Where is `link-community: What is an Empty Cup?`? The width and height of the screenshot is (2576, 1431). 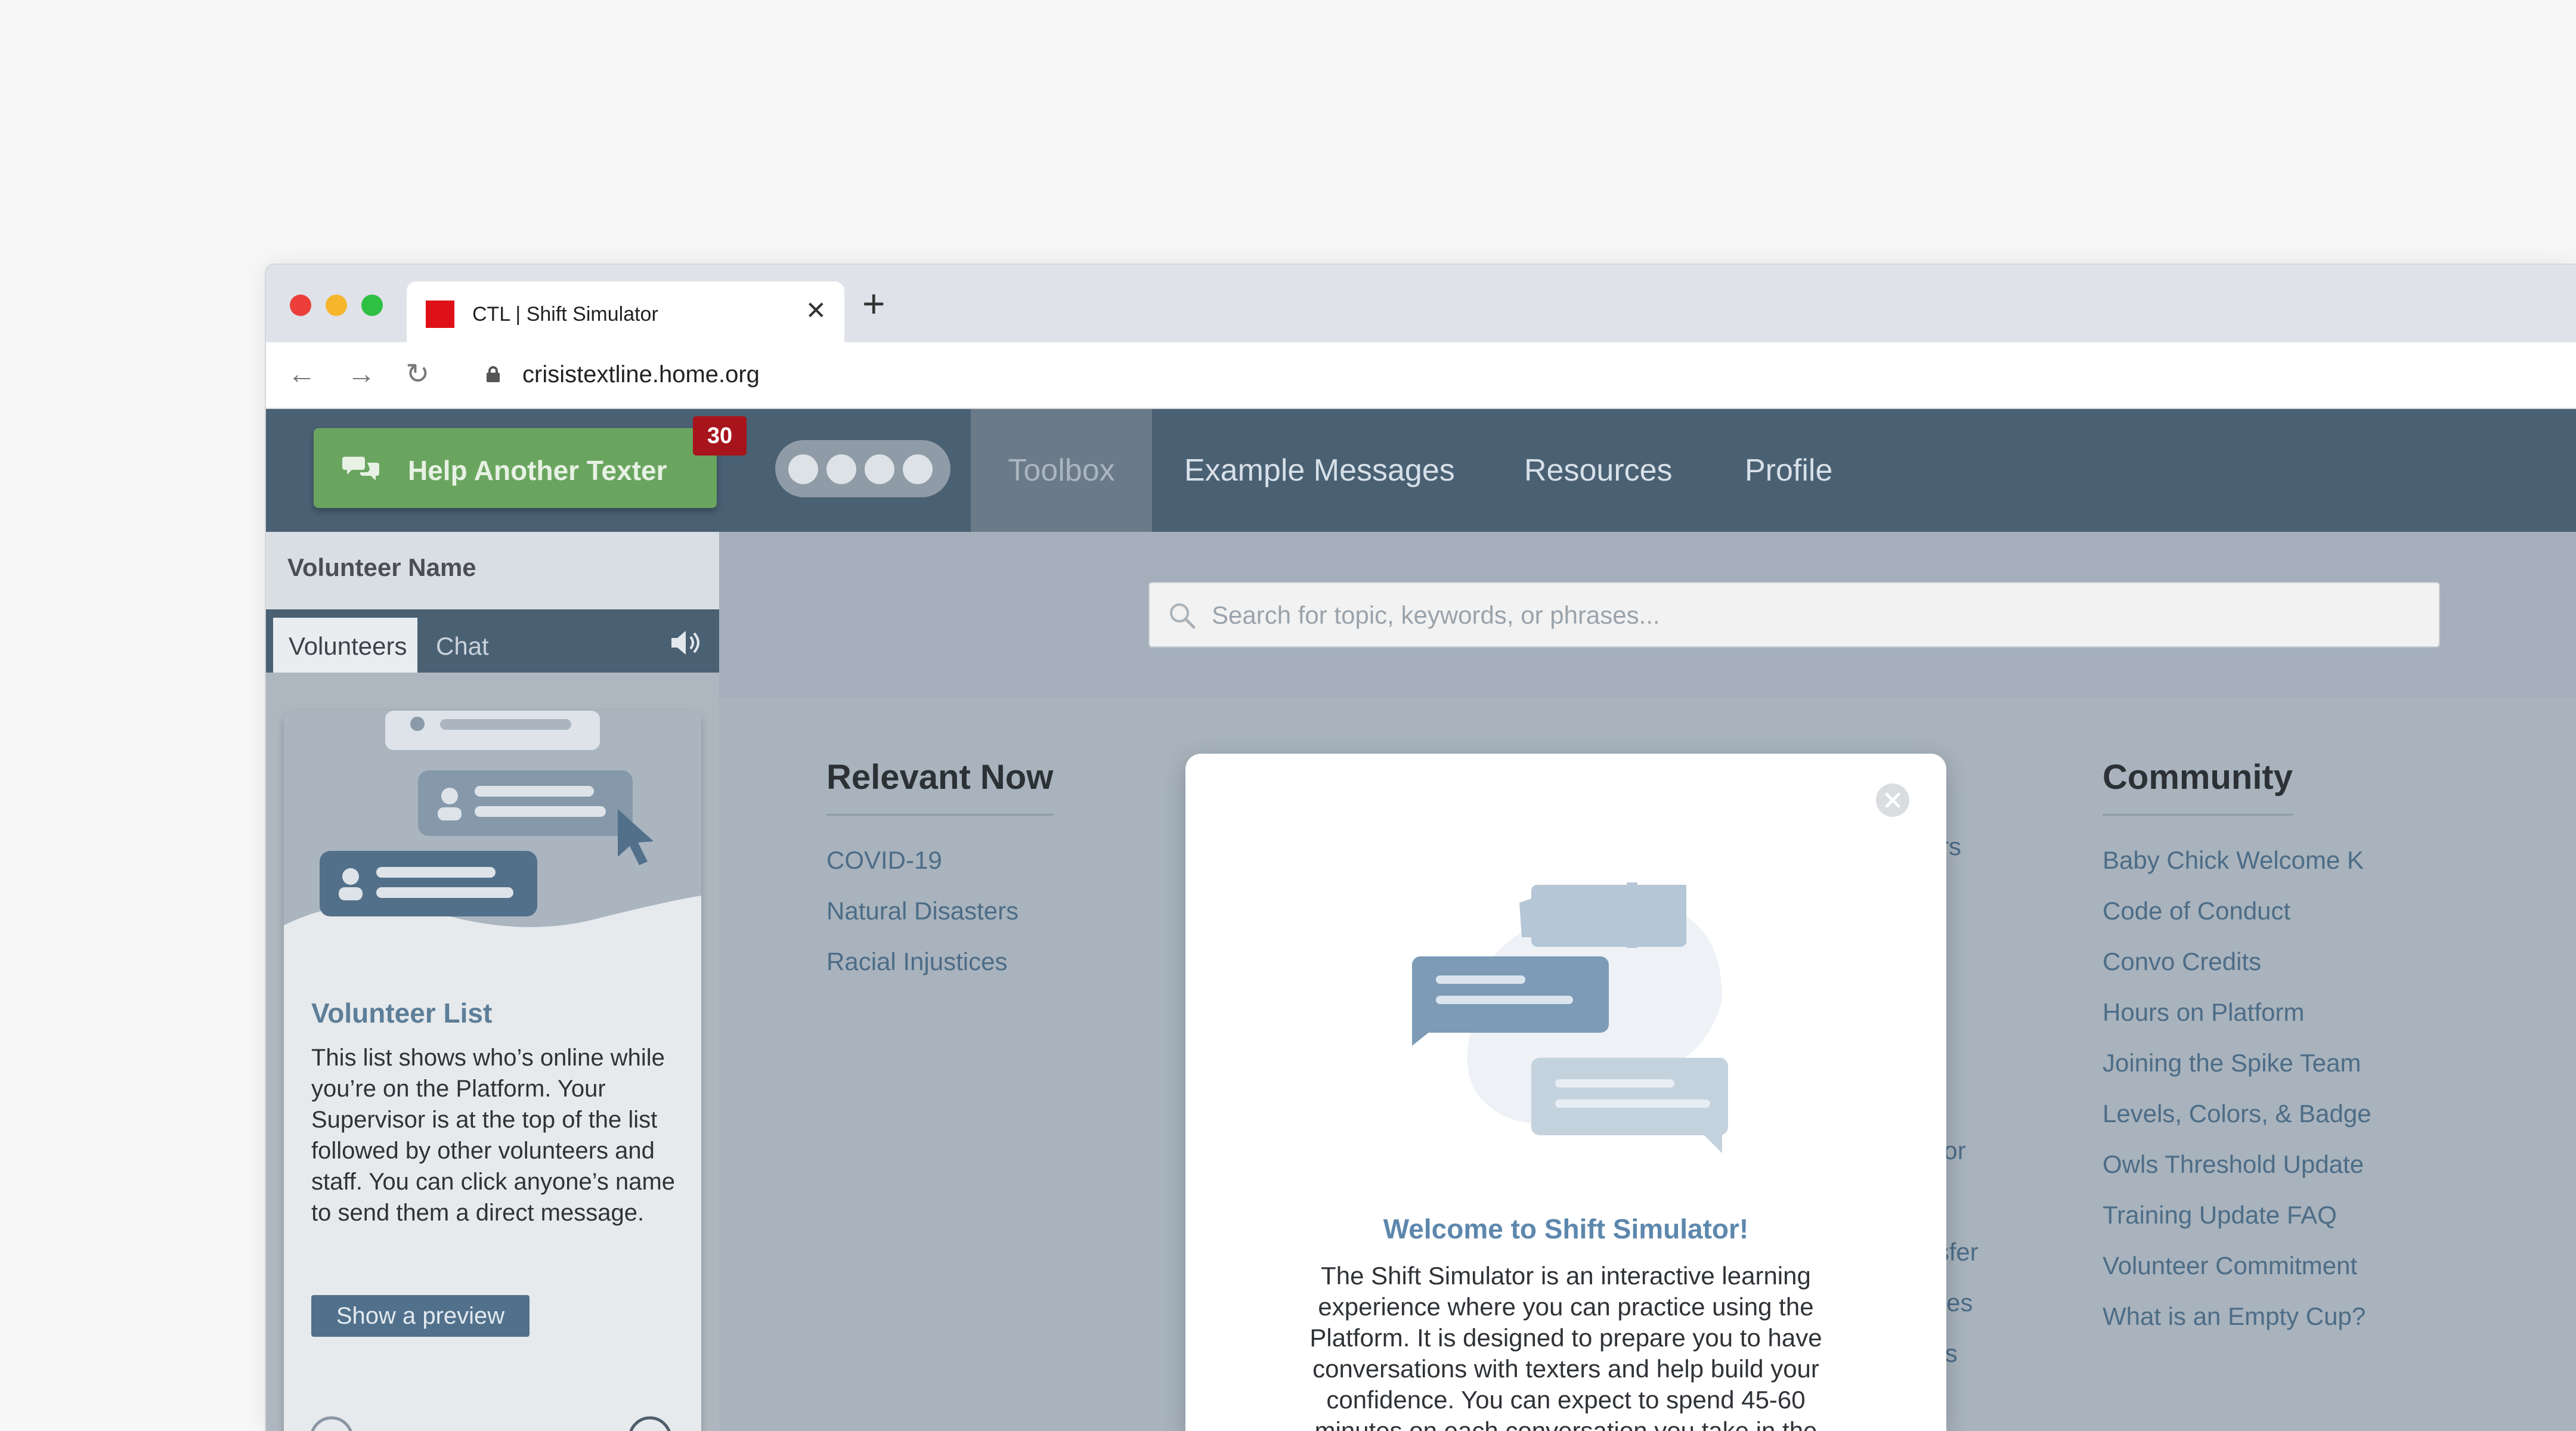 link-community: What is an Empty Cup? is located at coordinates (2237, 1316).